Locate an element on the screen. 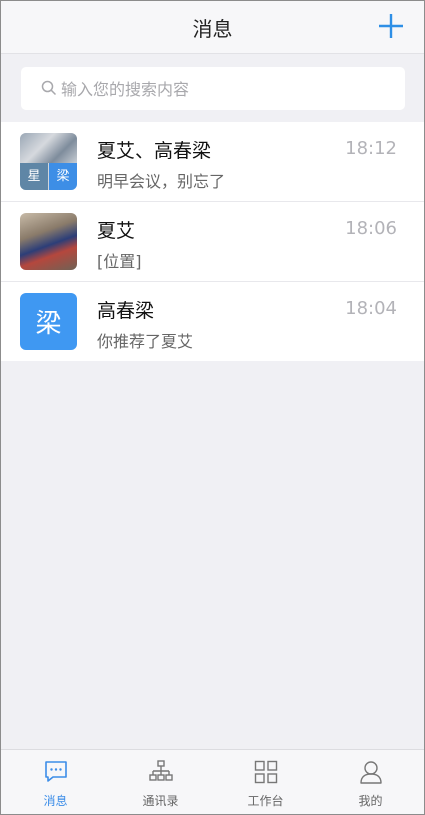 This screenshot has height=815, width=425. group-avatar: 星 梁 is located at coordinates (48, 161).